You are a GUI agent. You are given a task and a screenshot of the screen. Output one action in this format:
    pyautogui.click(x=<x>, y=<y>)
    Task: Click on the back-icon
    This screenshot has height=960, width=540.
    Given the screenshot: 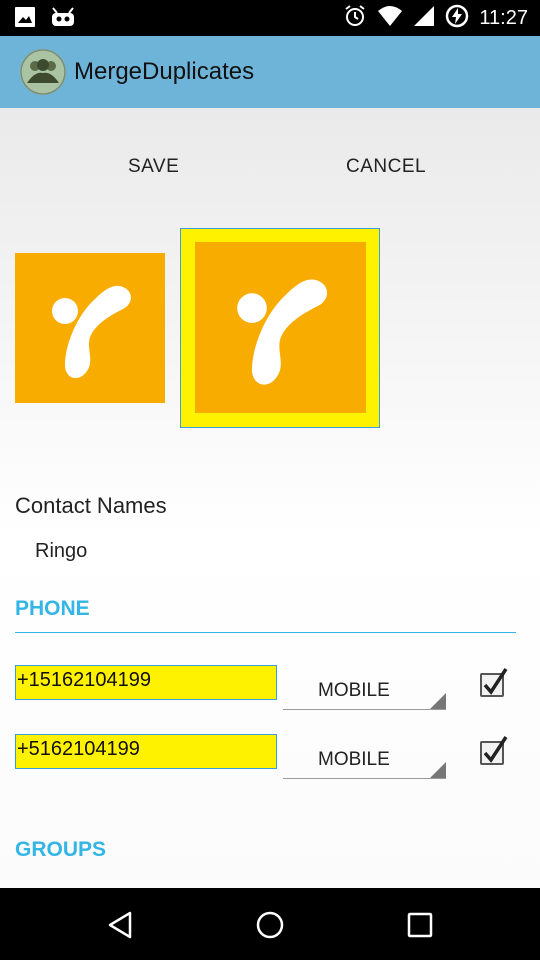 What is the action you would take?
    pyautogui.click(x=121, y=925)
    